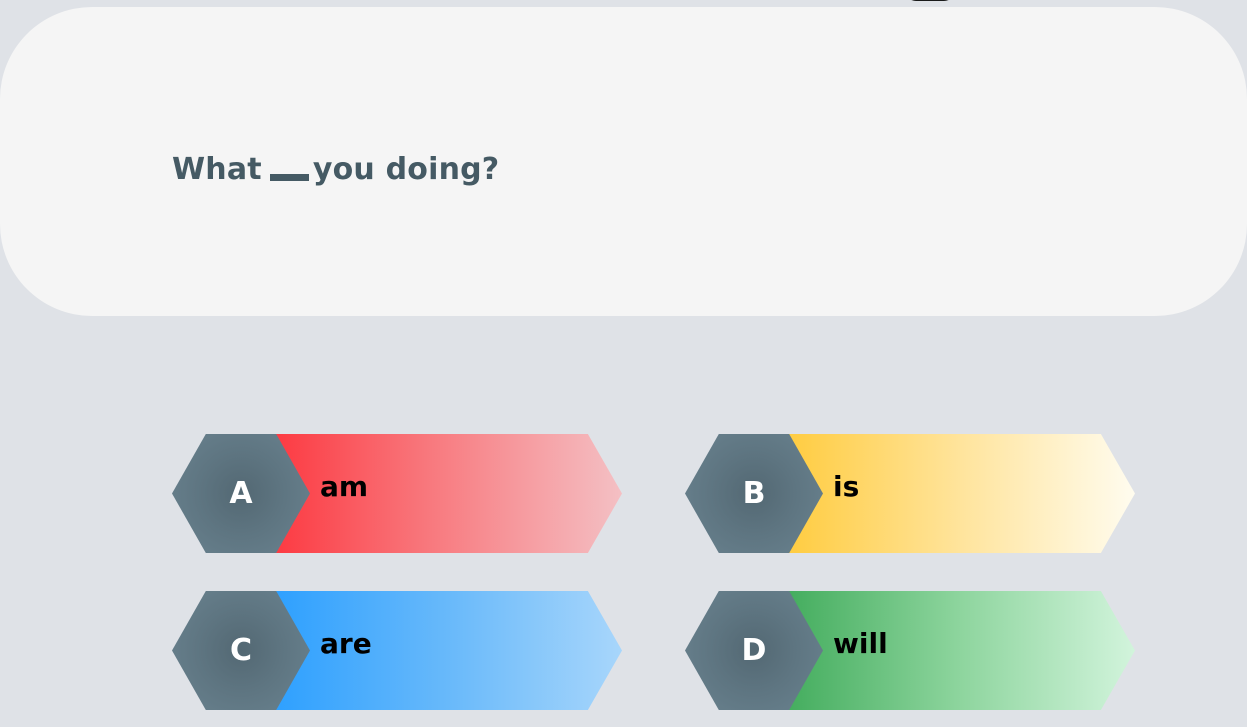 This screenshot has height=727, width=1247. I want to click on question-text: What you doing?, so click(335, 169).